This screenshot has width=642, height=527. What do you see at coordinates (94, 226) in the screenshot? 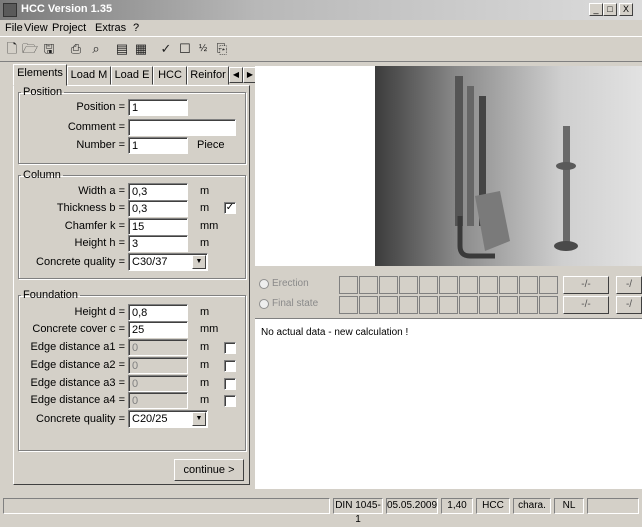
I see `chamfer-label: Chamfer k =` at bounding box center [94, 226].